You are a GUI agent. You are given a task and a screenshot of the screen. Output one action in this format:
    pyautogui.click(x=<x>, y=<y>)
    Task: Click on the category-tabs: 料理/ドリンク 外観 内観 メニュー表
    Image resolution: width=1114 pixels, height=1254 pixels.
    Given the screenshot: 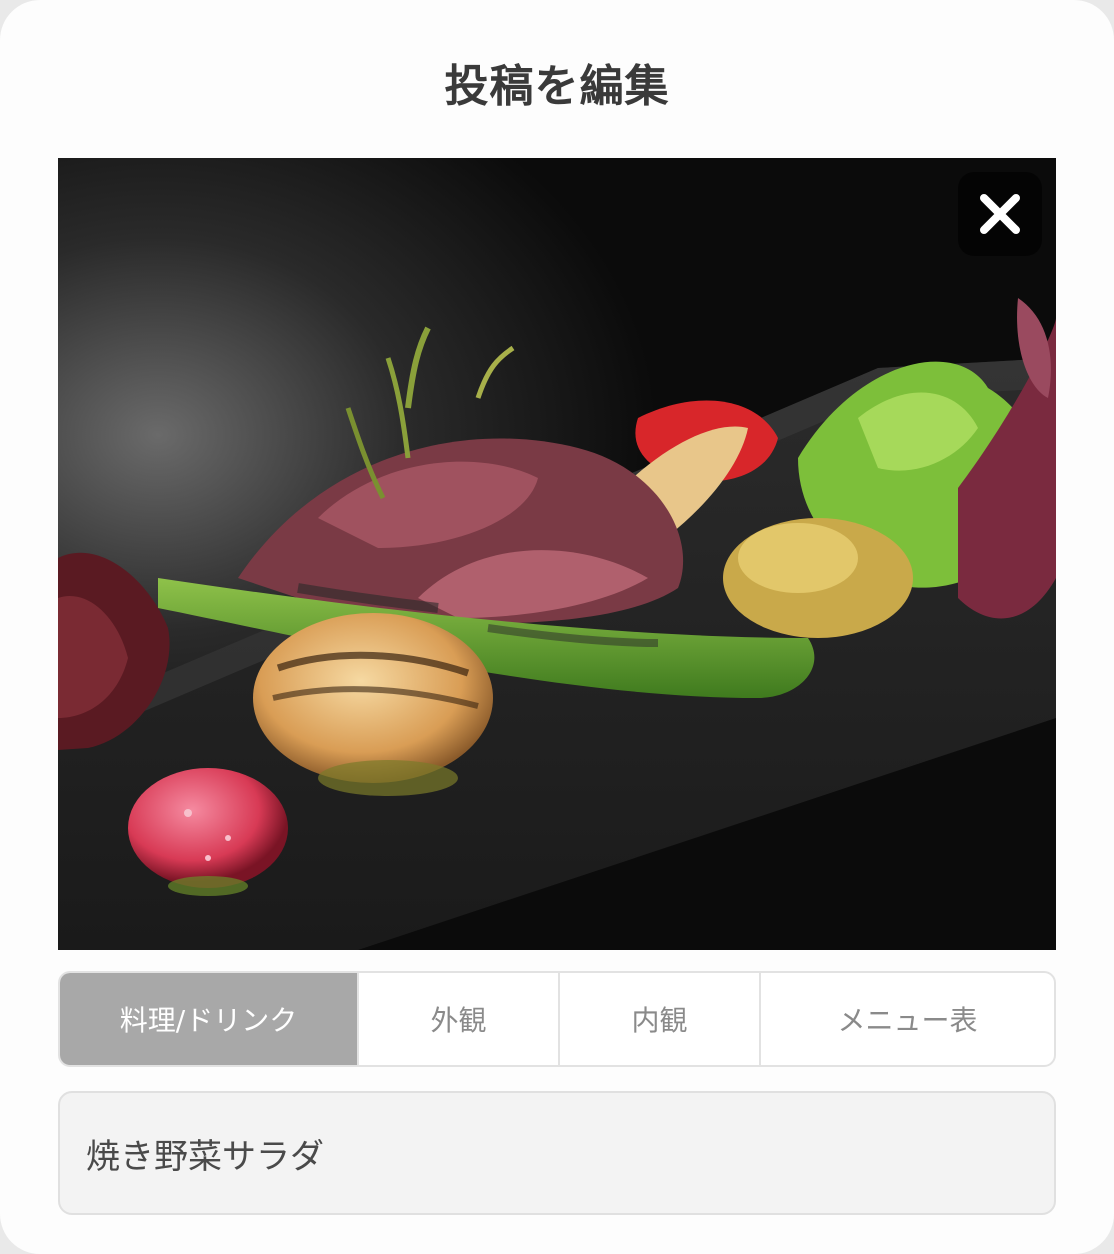 What is the action you would take?
    pyautogui.click(x=557, y=1019)
    